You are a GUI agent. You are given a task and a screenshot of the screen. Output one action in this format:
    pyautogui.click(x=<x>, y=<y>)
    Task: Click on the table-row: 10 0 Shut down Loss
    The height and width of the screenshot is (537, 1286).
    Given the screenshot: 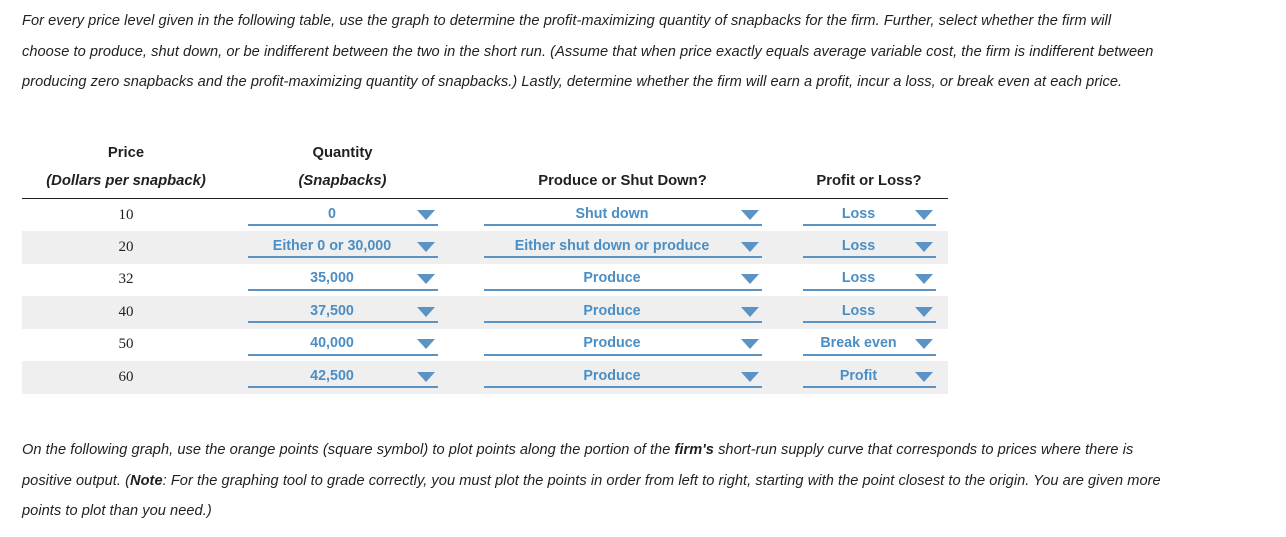 What is the action you would take?
    pyautogui.click(x=485, y=215)
    